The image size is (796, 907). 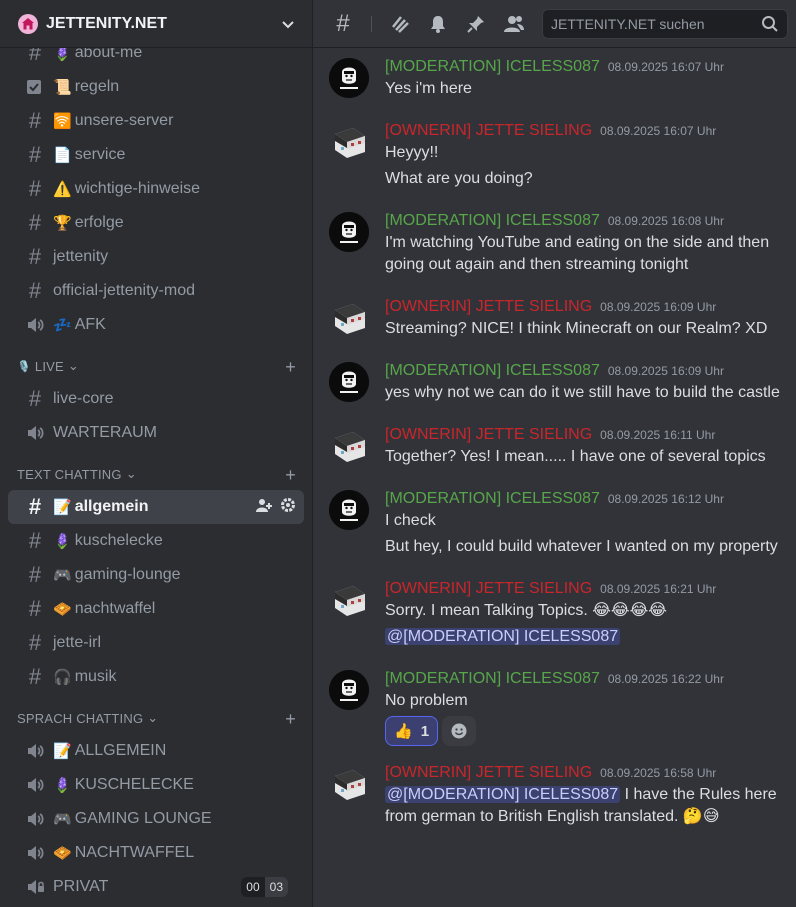 I want to click on reaction-thumbs-up: 👍 1, so click(x=412, y=731).